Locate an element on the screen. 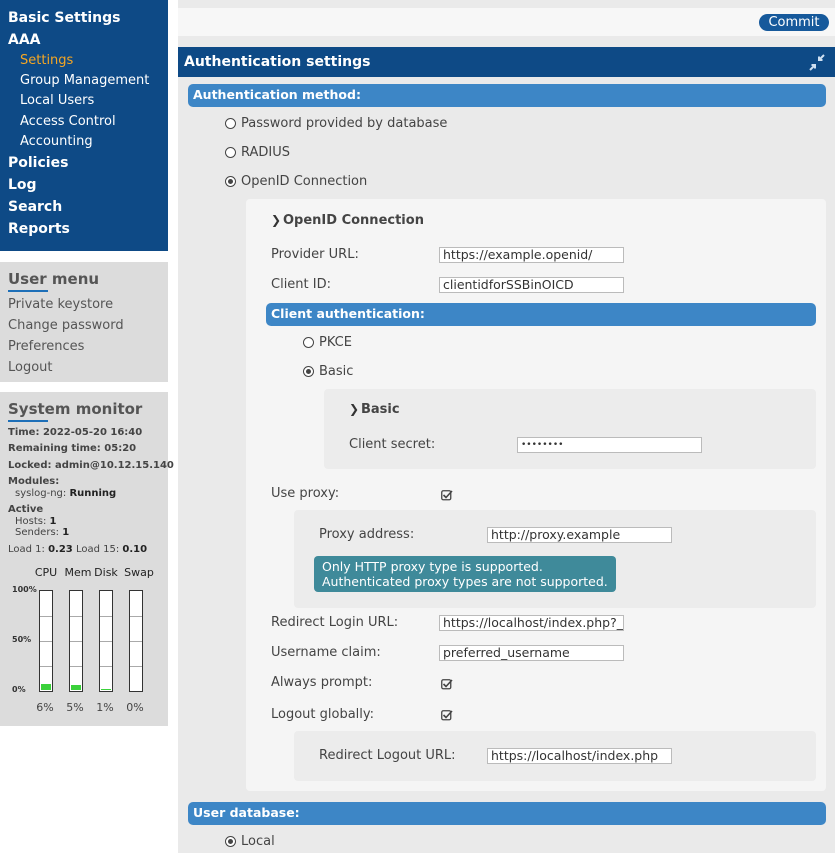  radio-basic is located at coordinates (308, 371).